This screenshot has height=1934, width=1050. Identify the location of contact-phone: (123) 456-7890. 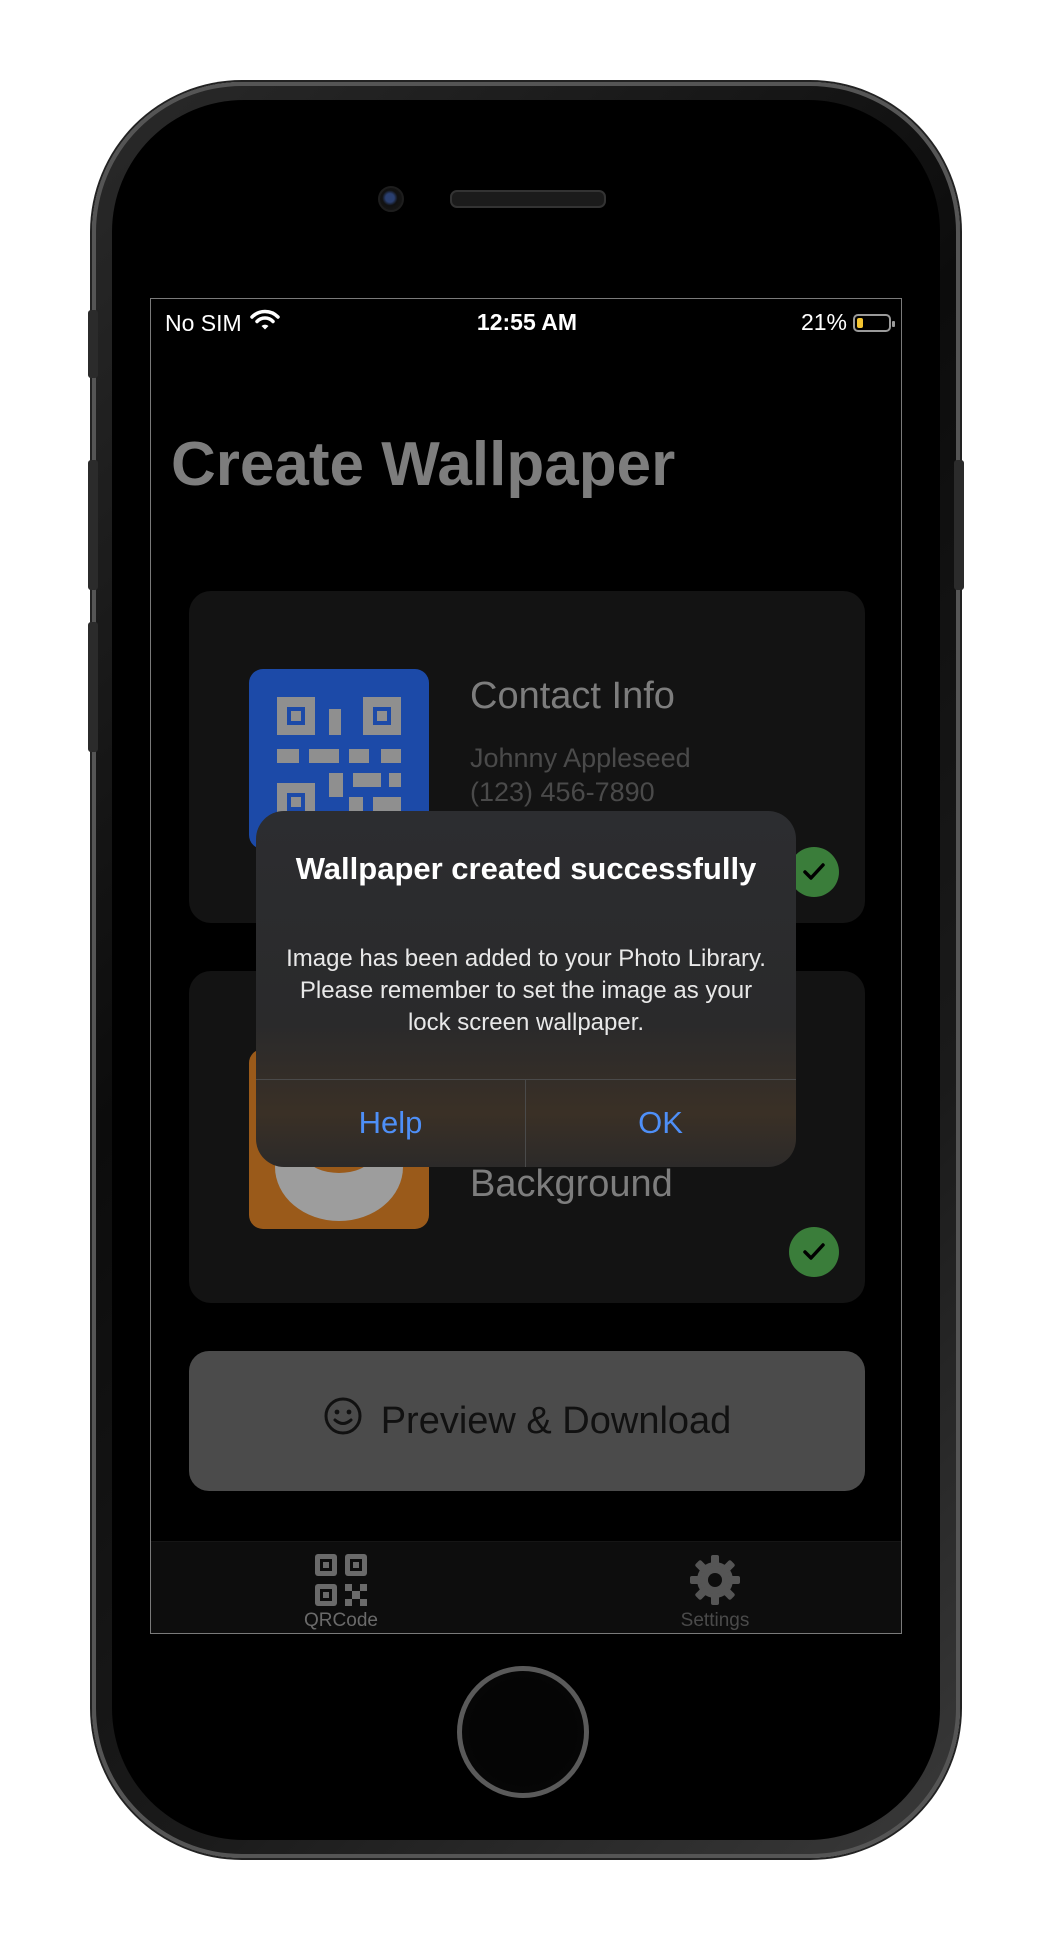
(562, 792).